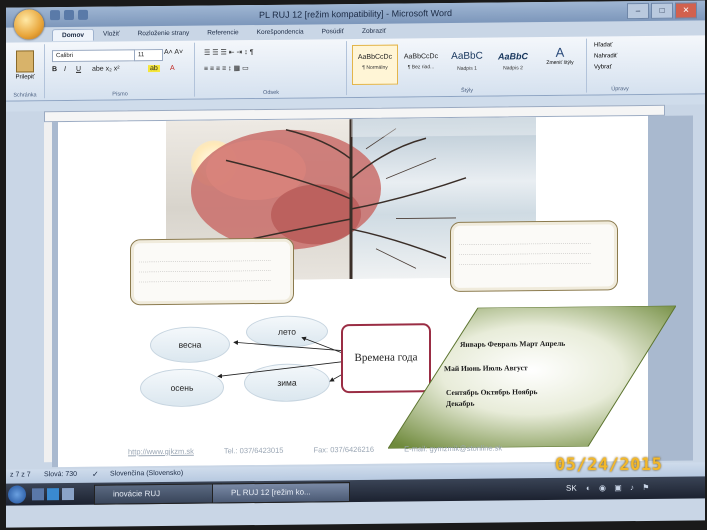 The image size is (707, 530). I want to click on tab-mailings: Korešpondencia, so click(280, 32).